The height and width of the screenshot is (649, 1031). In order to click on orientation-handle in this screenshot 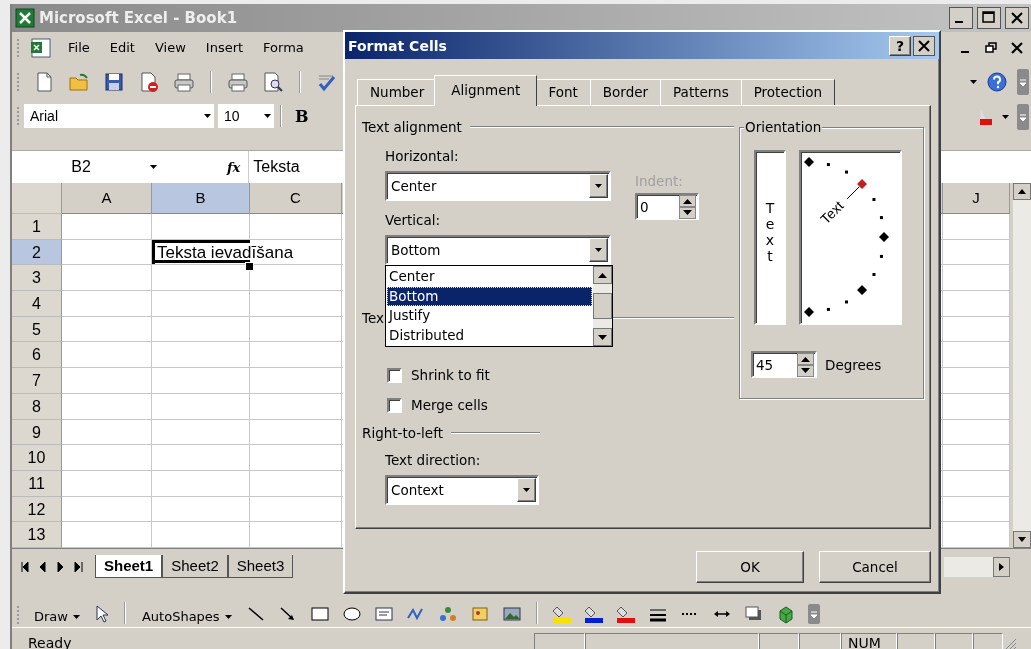, I will do `click(862, 183)`.